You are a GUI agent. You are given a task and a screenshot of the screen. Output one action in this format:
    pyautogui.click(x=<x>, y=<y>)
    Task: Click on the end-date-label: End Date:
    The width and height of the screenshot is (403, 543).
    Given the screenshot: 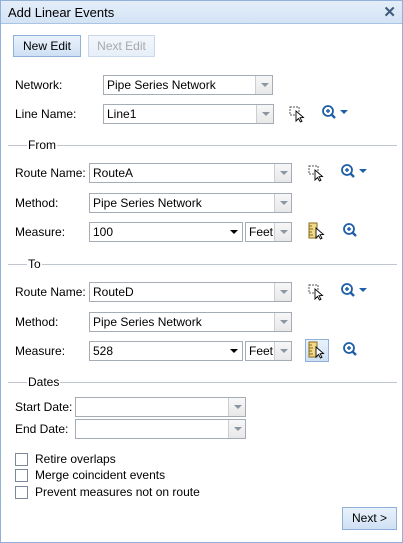 What is the action you would take?
    pyautogui.click(x=42, y=429)
    